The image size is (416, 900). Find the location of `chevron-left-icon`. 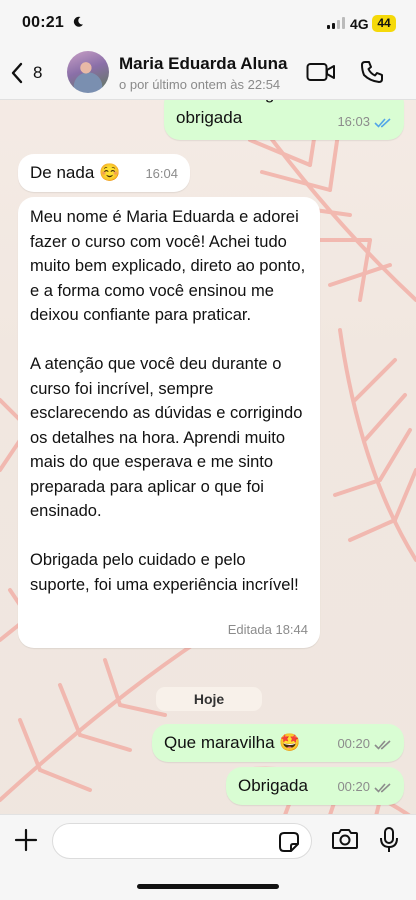

chevron-left-icon is located at coordinates (17, 73).